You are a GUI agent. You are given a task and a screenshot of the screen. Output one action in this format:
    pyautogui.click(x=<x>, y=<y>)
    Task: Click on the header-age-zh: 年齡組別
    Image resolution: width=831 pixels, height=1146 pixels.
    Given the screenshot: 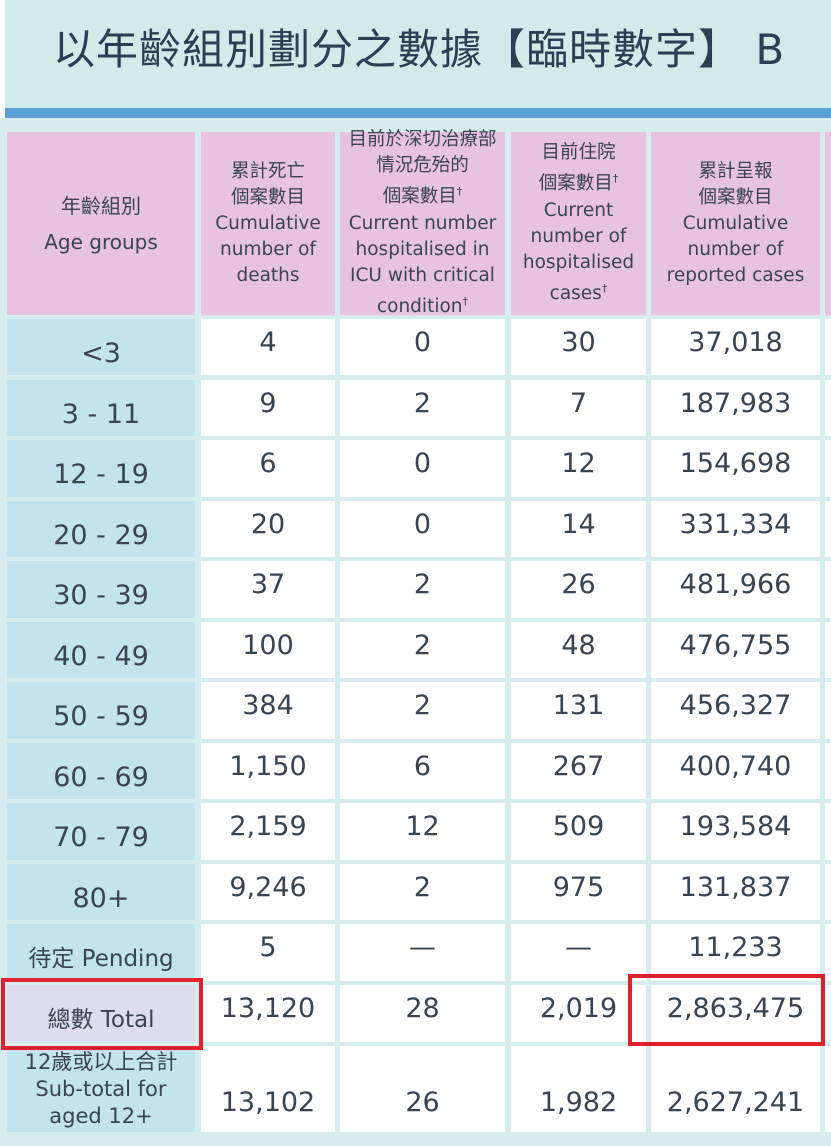 What is the action you would take?
    pyautogui.click(x=100, y=205)
    